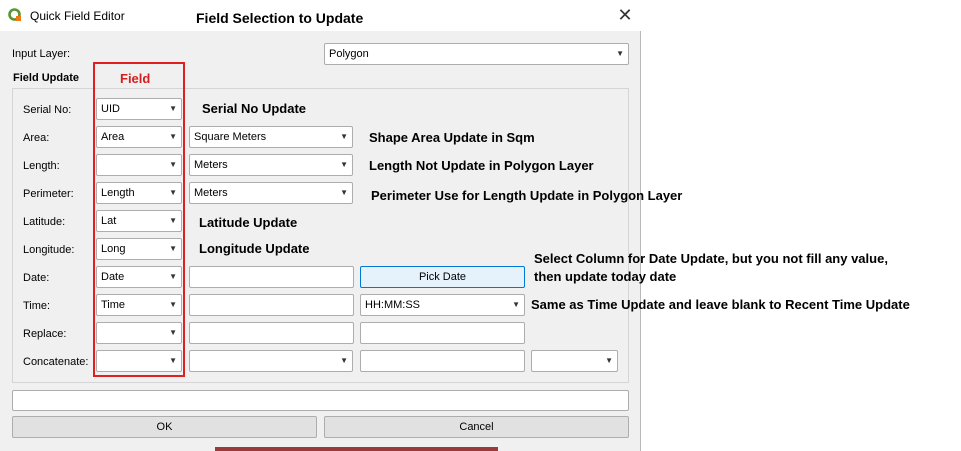 The height and width of the screenshot is (451, 961). I want to click on input-layer-select: Polygon ▼, so click(476, 54).